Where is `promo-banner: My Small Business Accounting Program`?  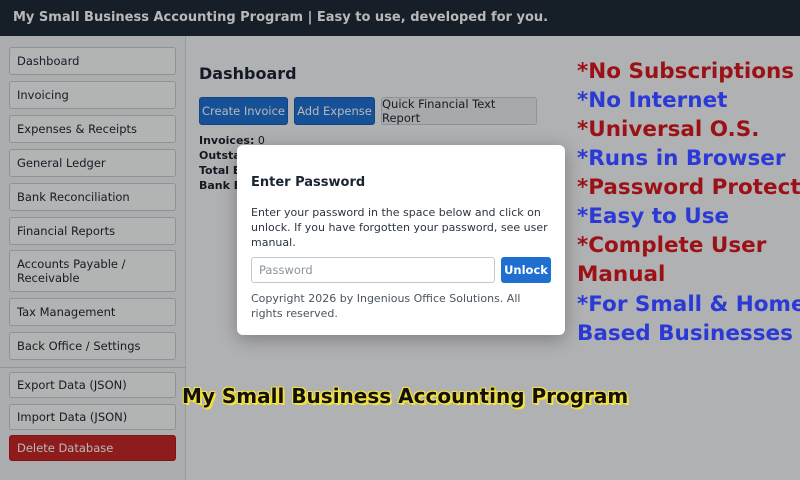 promo-banner: My Small Business Accounting Program is located at coordinates (405, 396).